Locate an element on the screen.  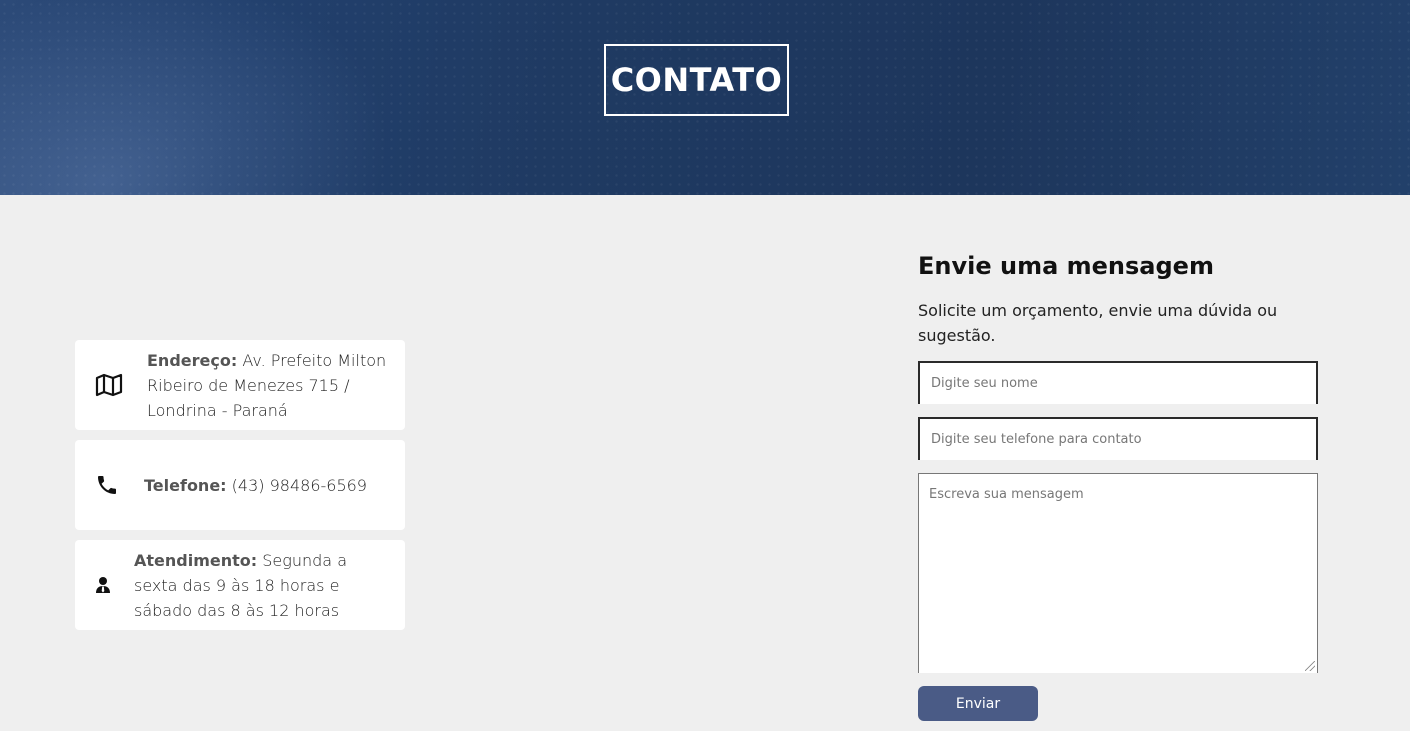
map-icon is located at coordinates (109, 385).